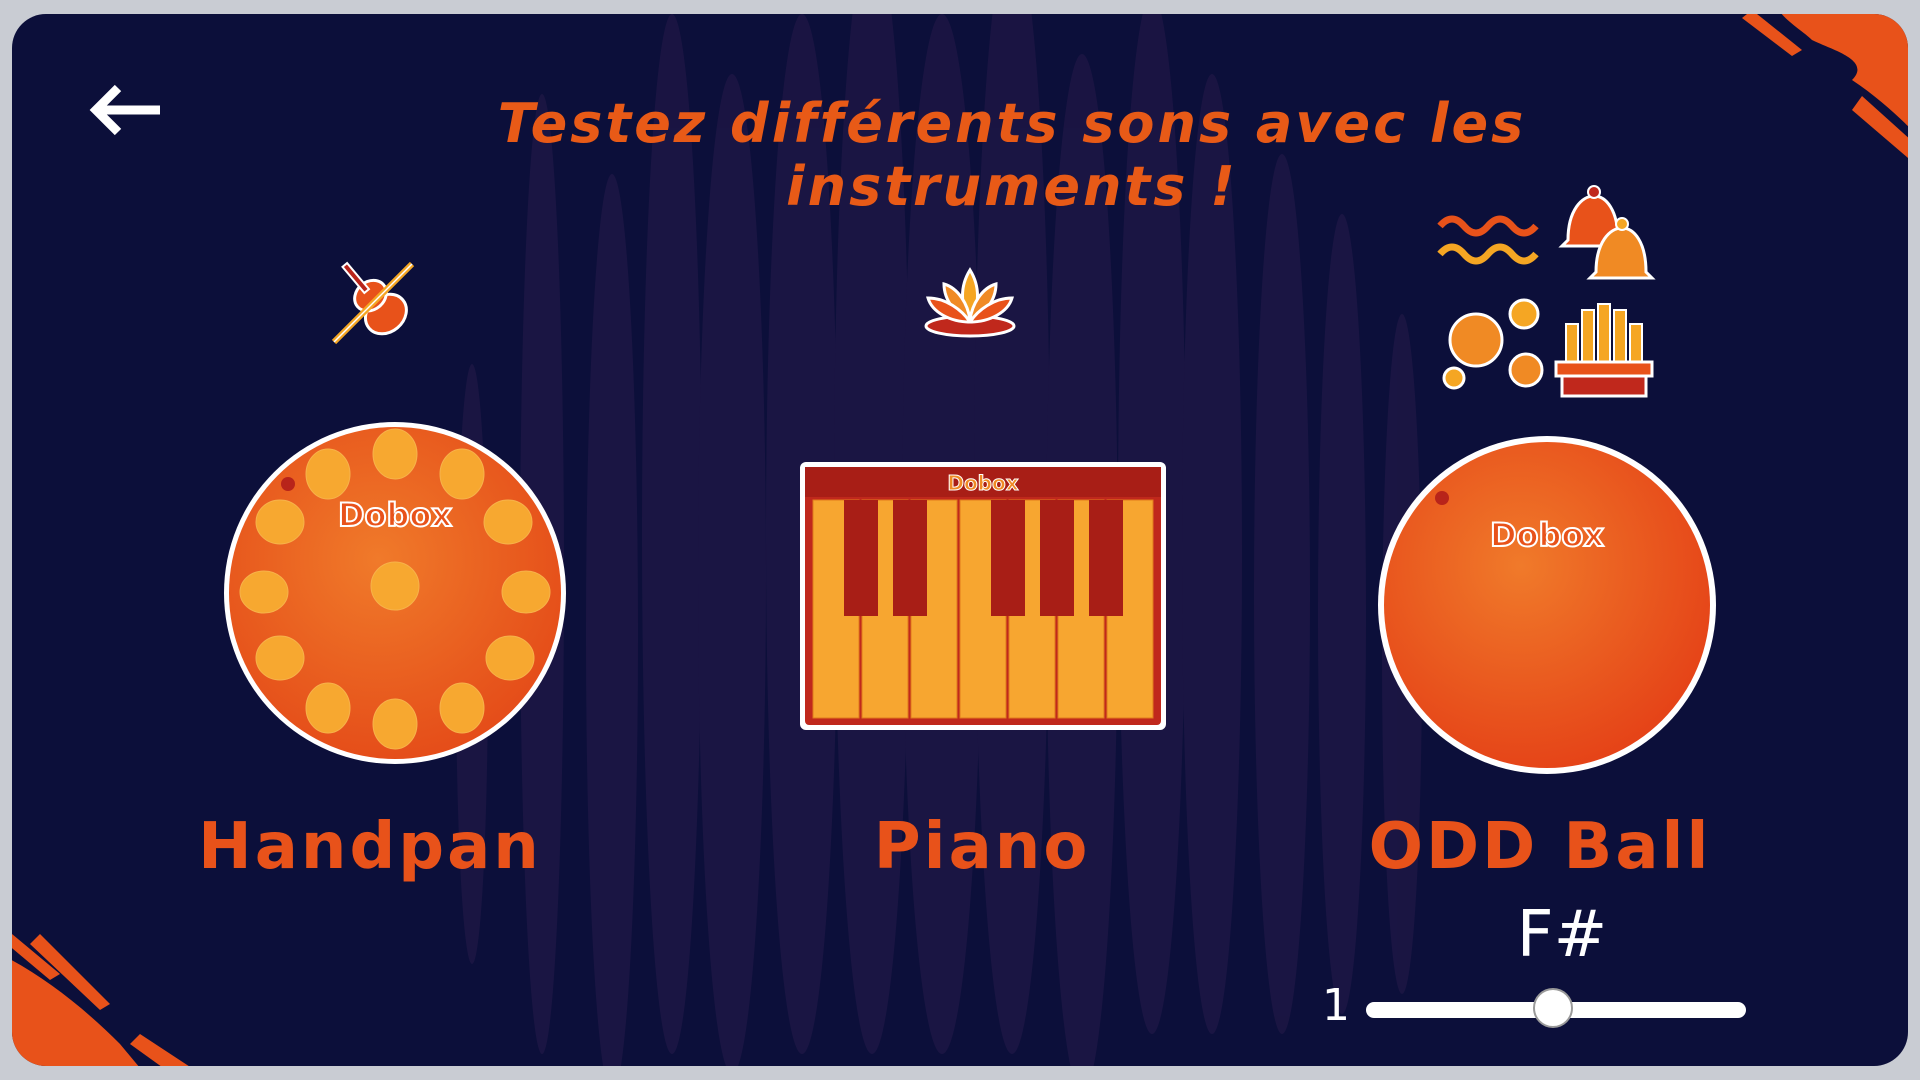 This screenshot has width=1920, height=1080. I want to click on slider-min-label: 1, so click(1336, 1005).